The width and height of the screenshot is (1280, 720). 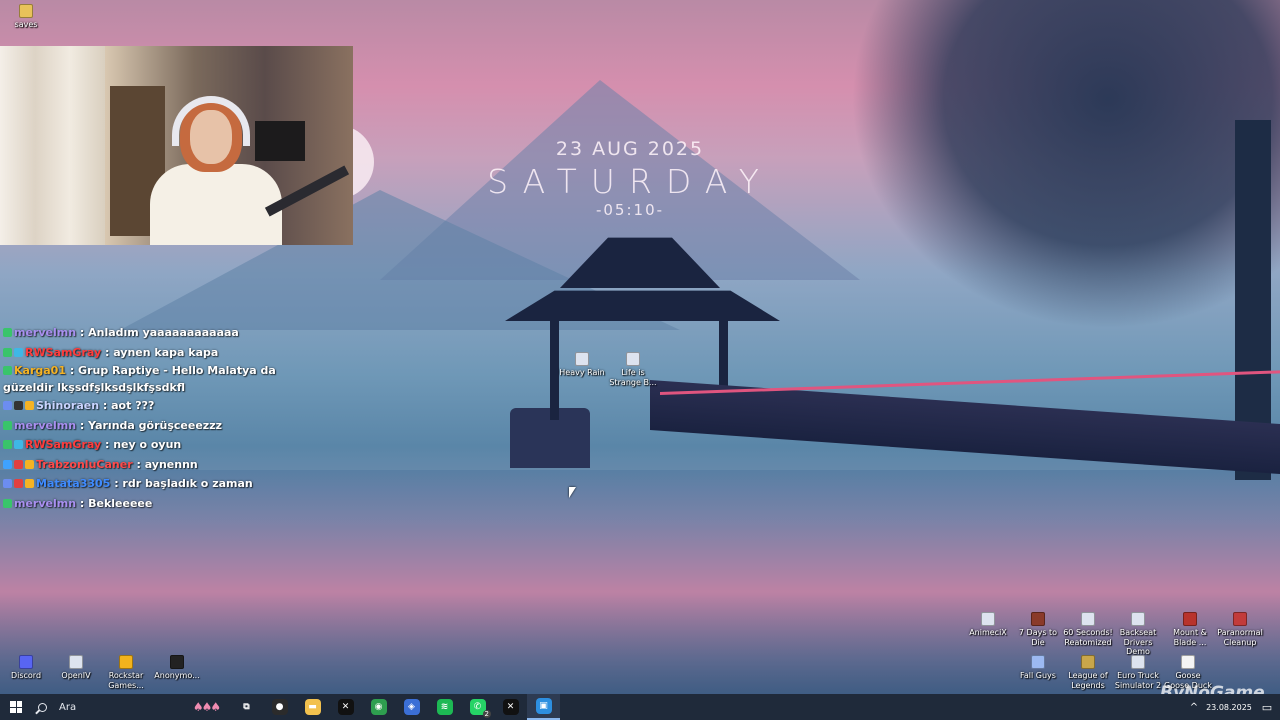 I want to click on desktop-icon-label: Discord, so click(x=26, y=675).